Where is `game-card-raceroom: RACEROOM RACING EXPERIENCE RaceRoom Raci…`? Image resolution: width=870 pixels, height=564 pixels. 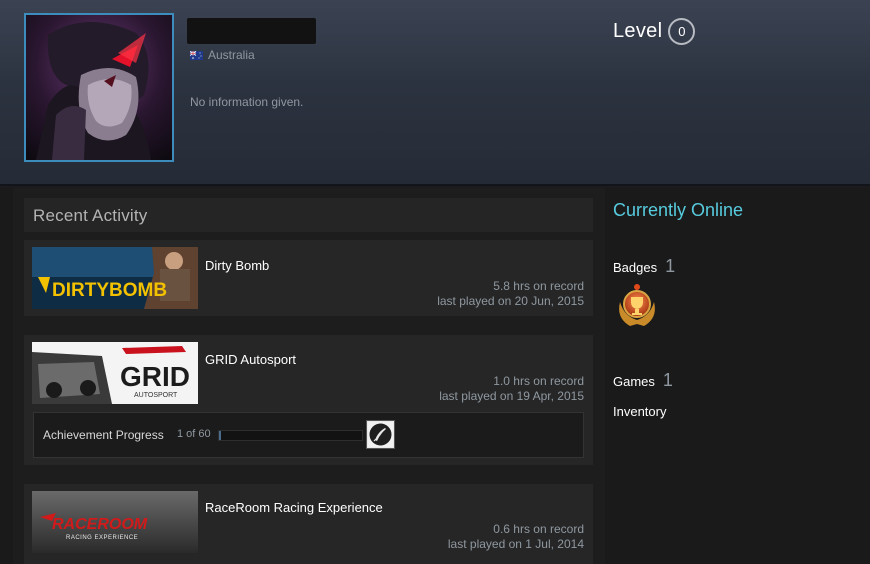 game-card-raceroom: RACEROOM RACING EXPERIENCE RaceRoom Raci… is located at coordinates (308, 524).